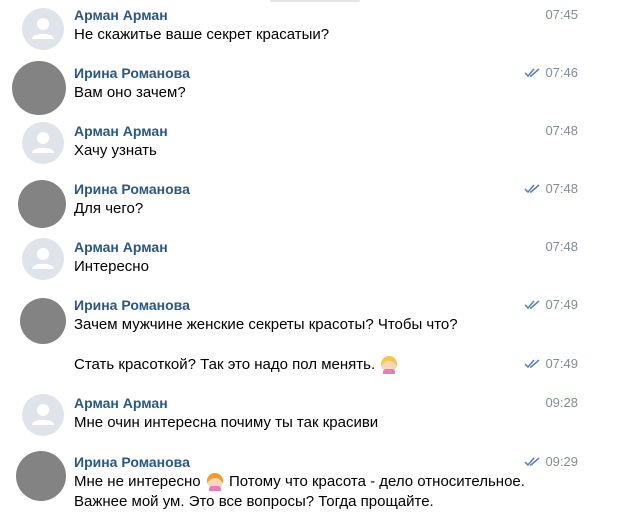 Image resolution: width=620 pixels, height=524 pixels. Describe the element at coordinates (226, 422) in the screenshot. I see `message-text: Мне очин интересна почиму ты так красиви` at that location.